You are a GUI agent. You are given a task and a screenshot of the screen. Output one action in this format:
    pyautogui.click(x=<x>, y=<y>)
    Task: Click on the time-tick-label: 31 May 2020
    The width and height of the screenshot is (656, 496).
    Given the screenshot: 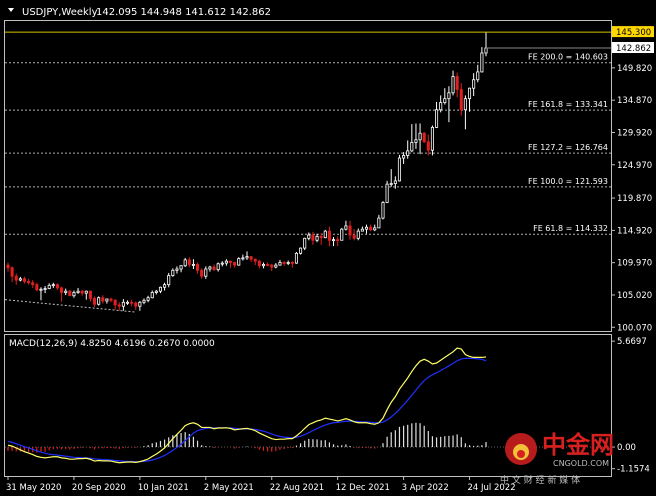 What is the action you would take?
    pyautogui.click(x=33, y=488)
    